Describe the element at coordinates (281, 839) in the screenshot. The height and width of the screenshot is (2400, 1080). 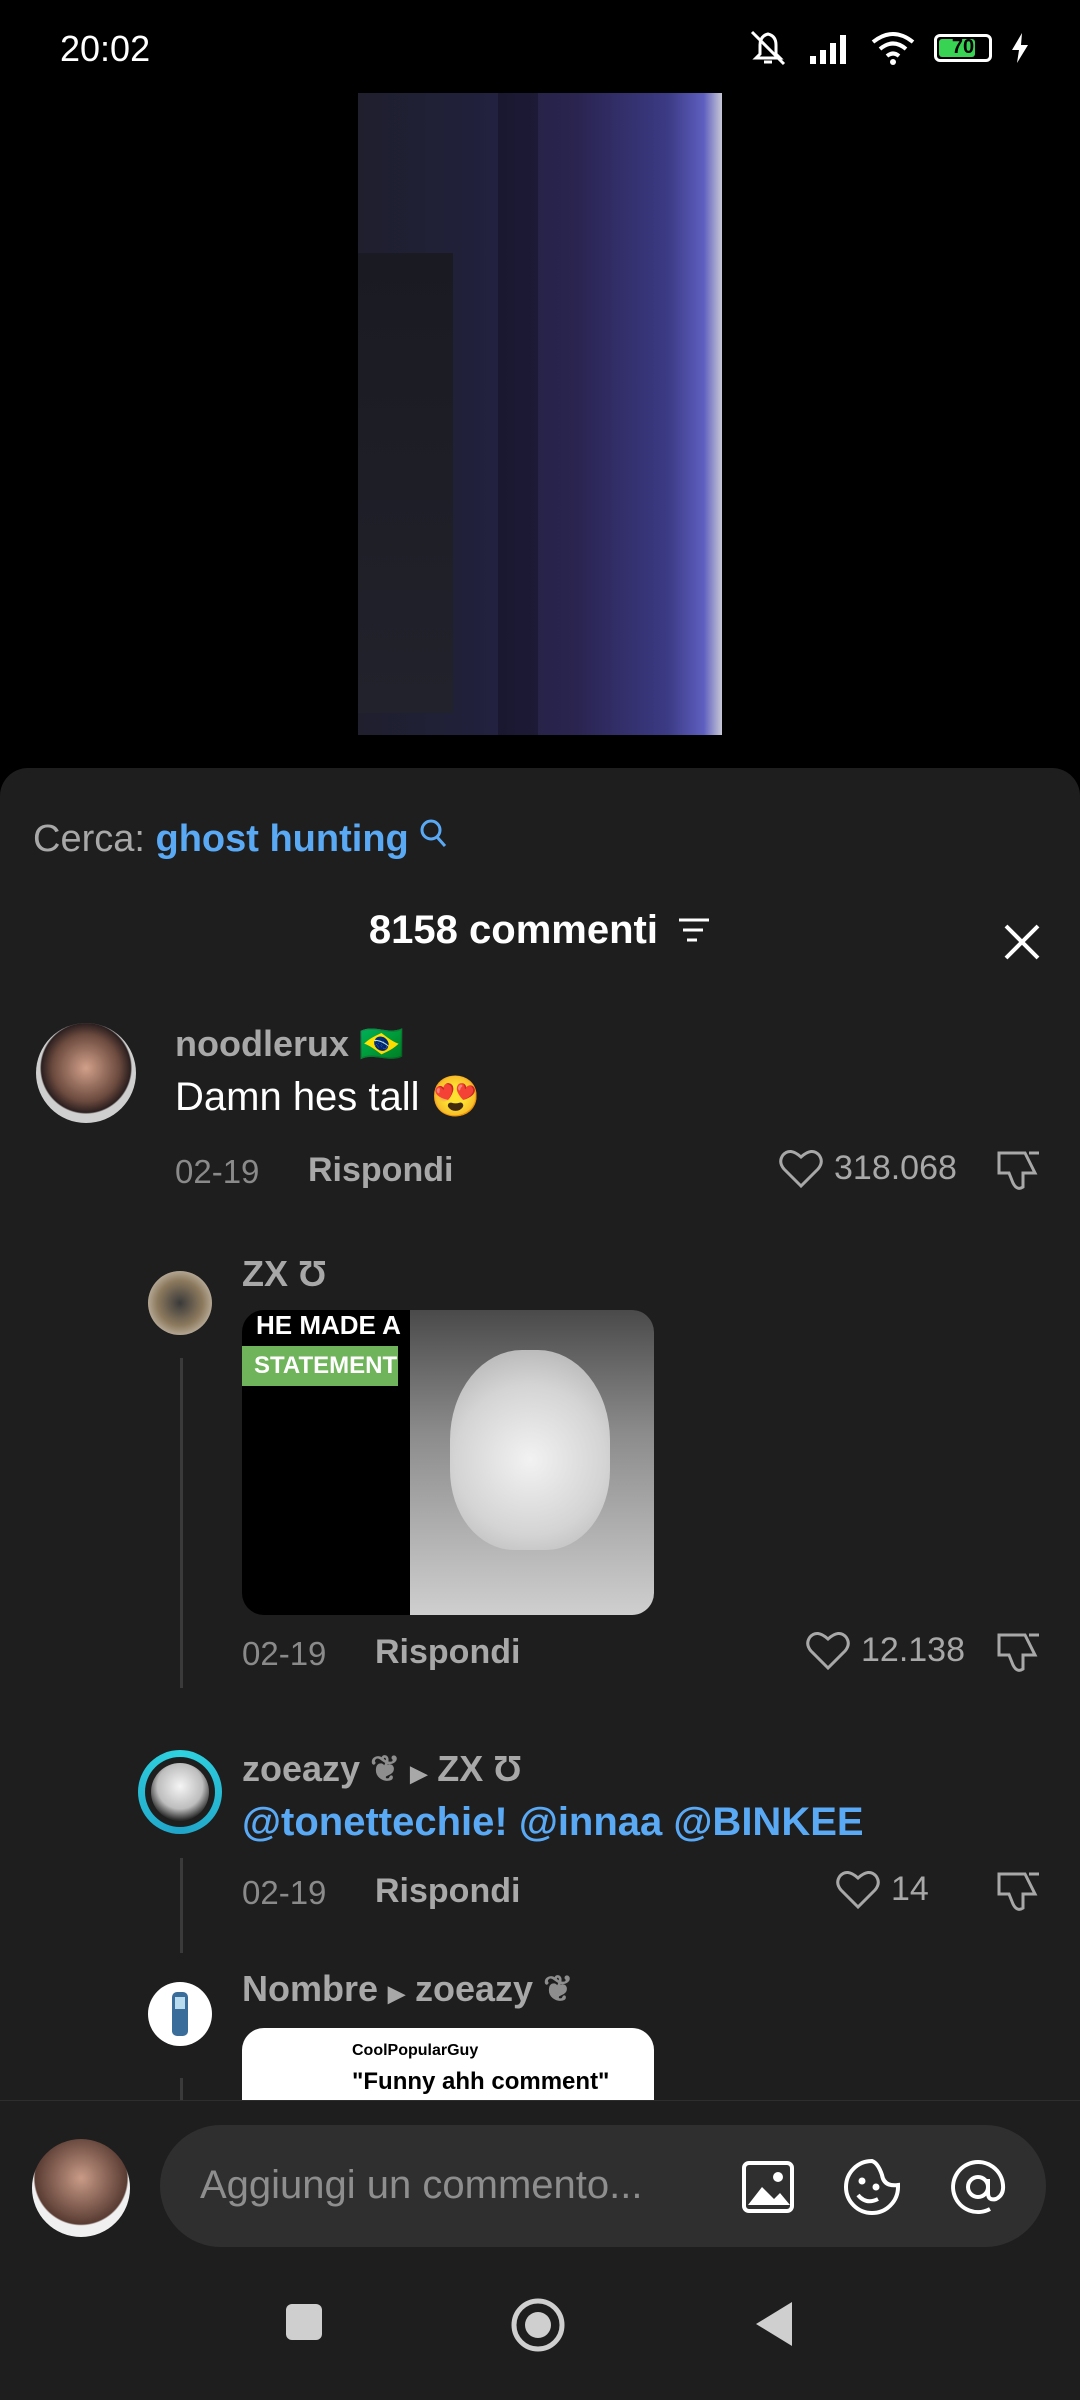
I see `search-term: ghost hunting` at that location.